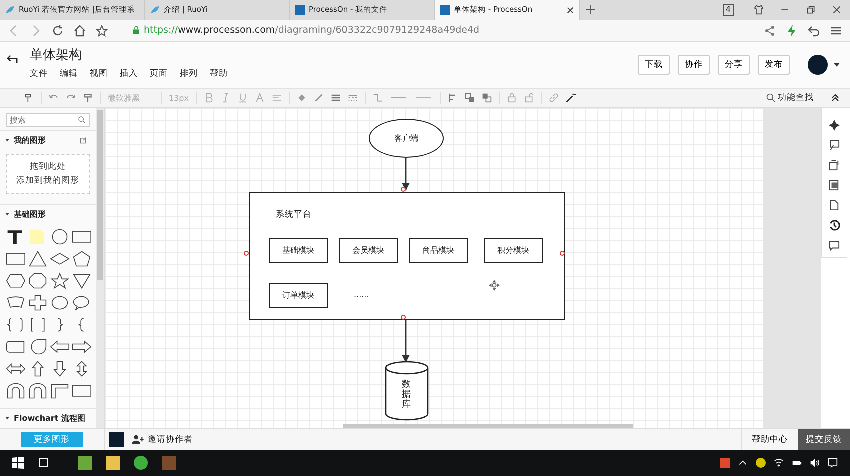 This screenshot has width=850, height=476. What do you see at coordinates (16, 259) in the screenshot?
I see `rect2-shape-icon` at bounding box center [16, 259].